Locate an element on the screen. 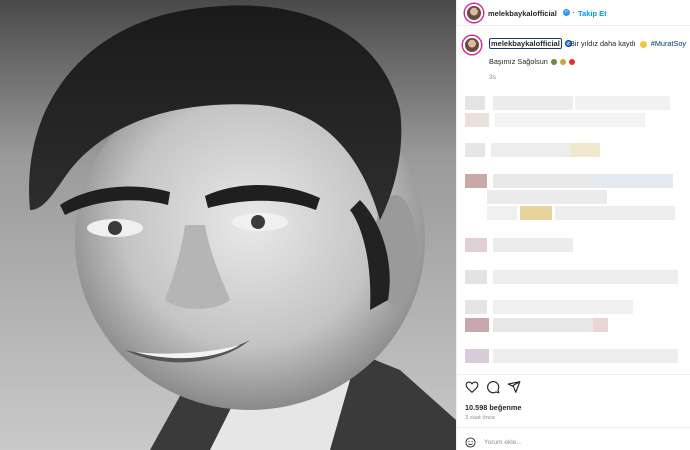 The width and height of the screenshot is (690, 450). caption-username: melekbaykalofficial is located at coordinates (525, 43).